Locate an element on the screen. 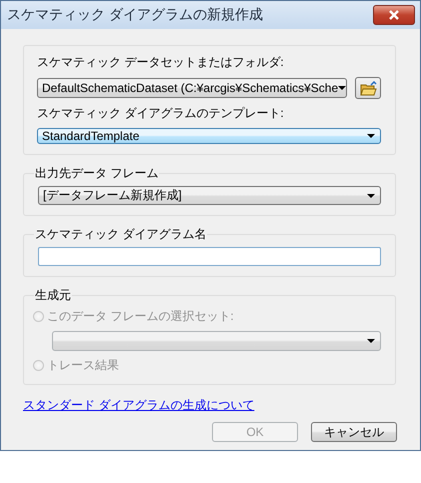 This screenshot has width=421, height=483. close-button is located at coordinates (394, 15).